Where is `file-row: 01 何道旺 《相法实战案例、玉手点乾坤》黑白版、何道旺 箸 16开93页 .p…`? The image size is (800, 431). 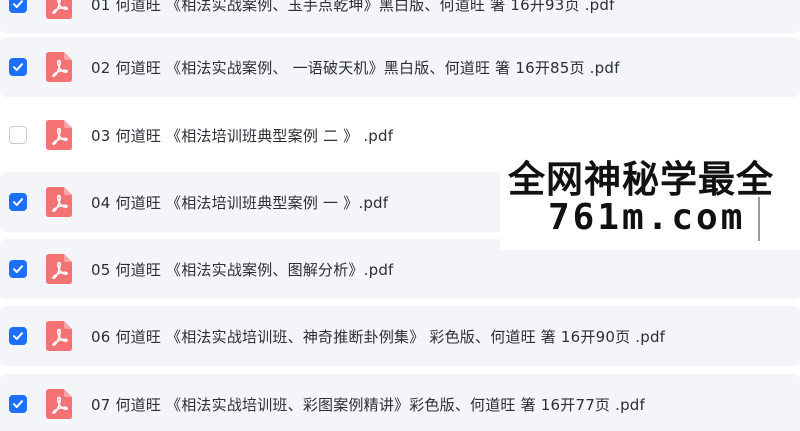
file-row: 01 何道旺 《相法实战案例、玉手点乾坤》黑白版、何道旺 箸 16开93页 .p… is located at coordinates (400, 17).